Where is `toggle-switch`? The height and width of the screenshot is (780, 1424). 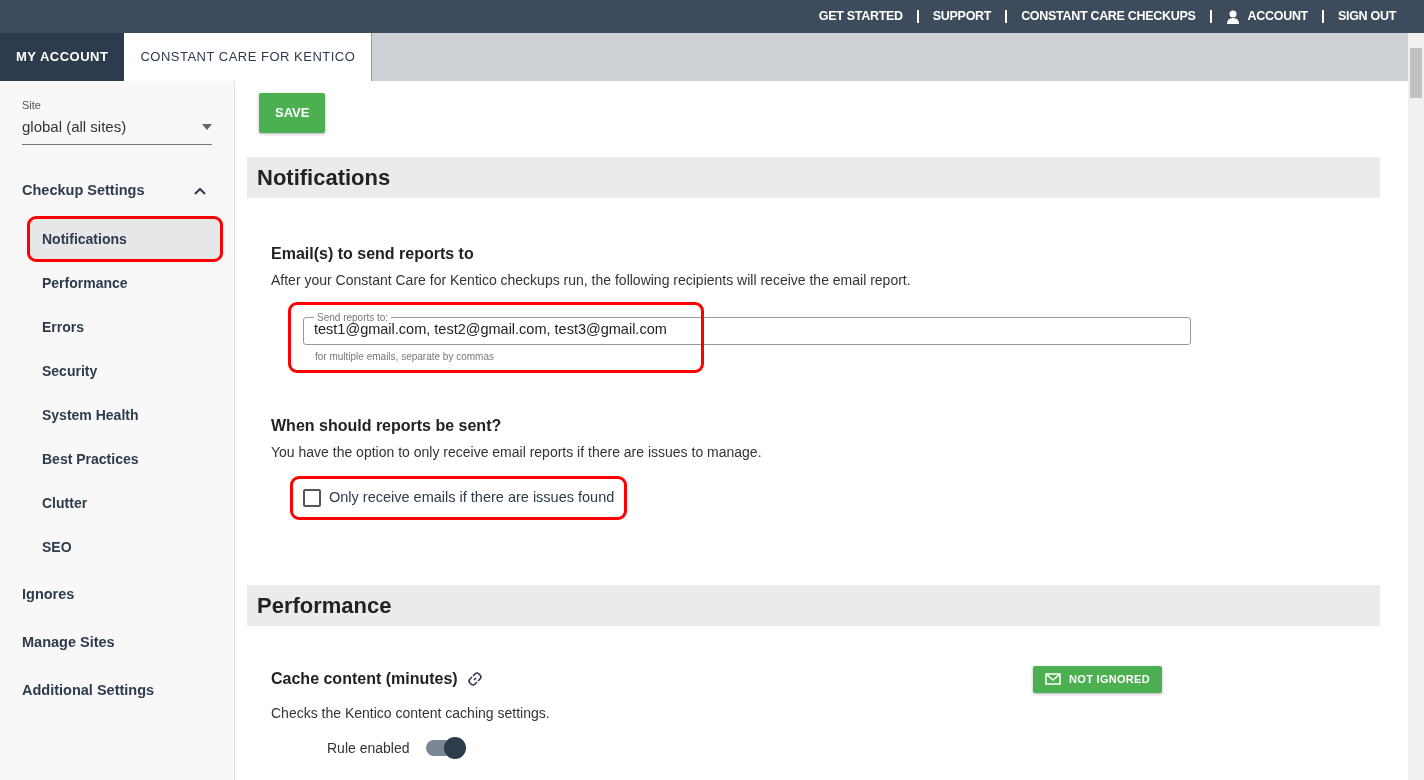 toggle-switch is located at coordinates (444, 748).